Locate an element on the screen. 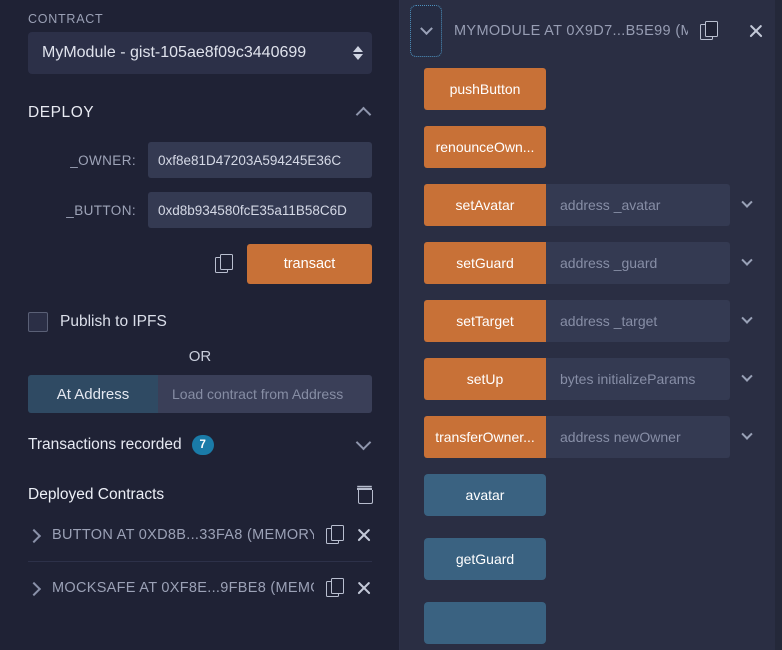  deployed-contracts-header: Deployed Contracts is located at coordinates (200, 495).